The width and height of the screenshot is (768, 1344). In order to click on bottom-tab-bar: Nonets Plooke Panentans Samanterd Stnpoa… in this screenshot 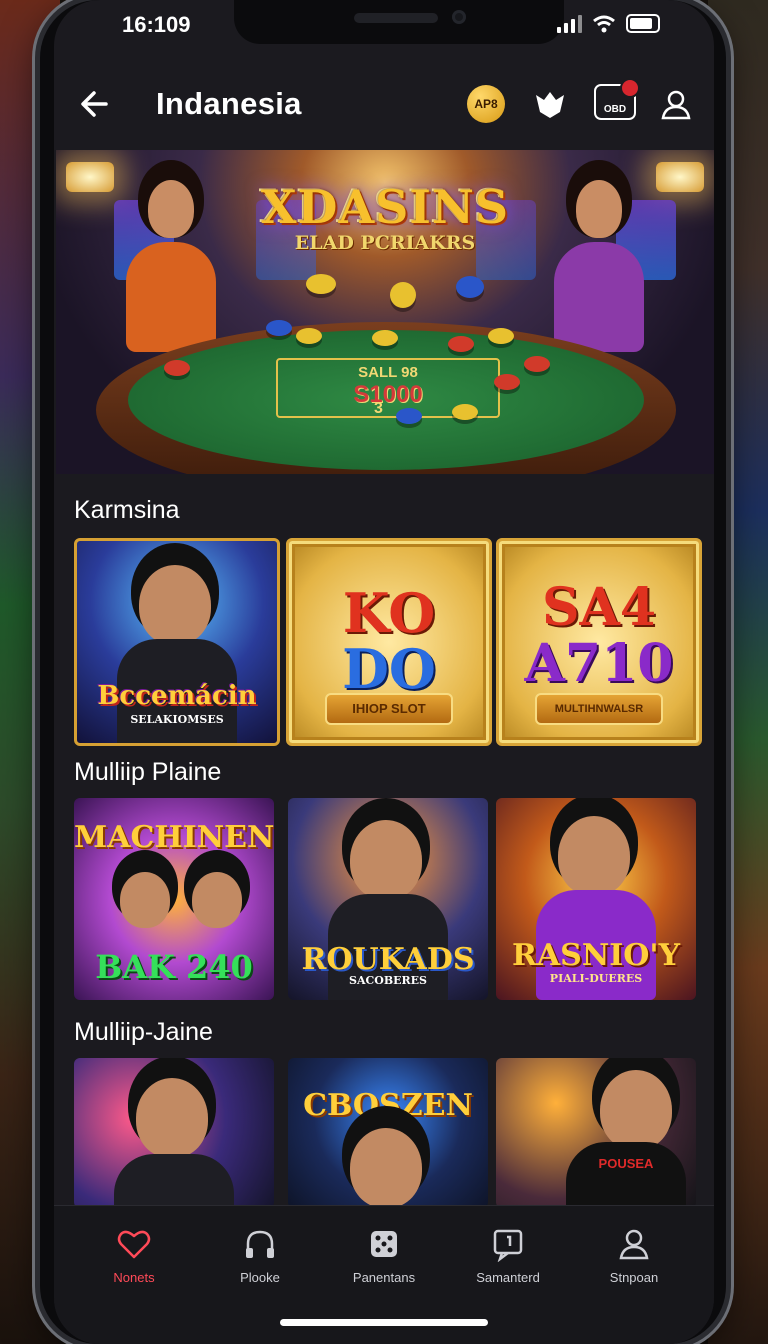, I will do `click(384, 1274)`.